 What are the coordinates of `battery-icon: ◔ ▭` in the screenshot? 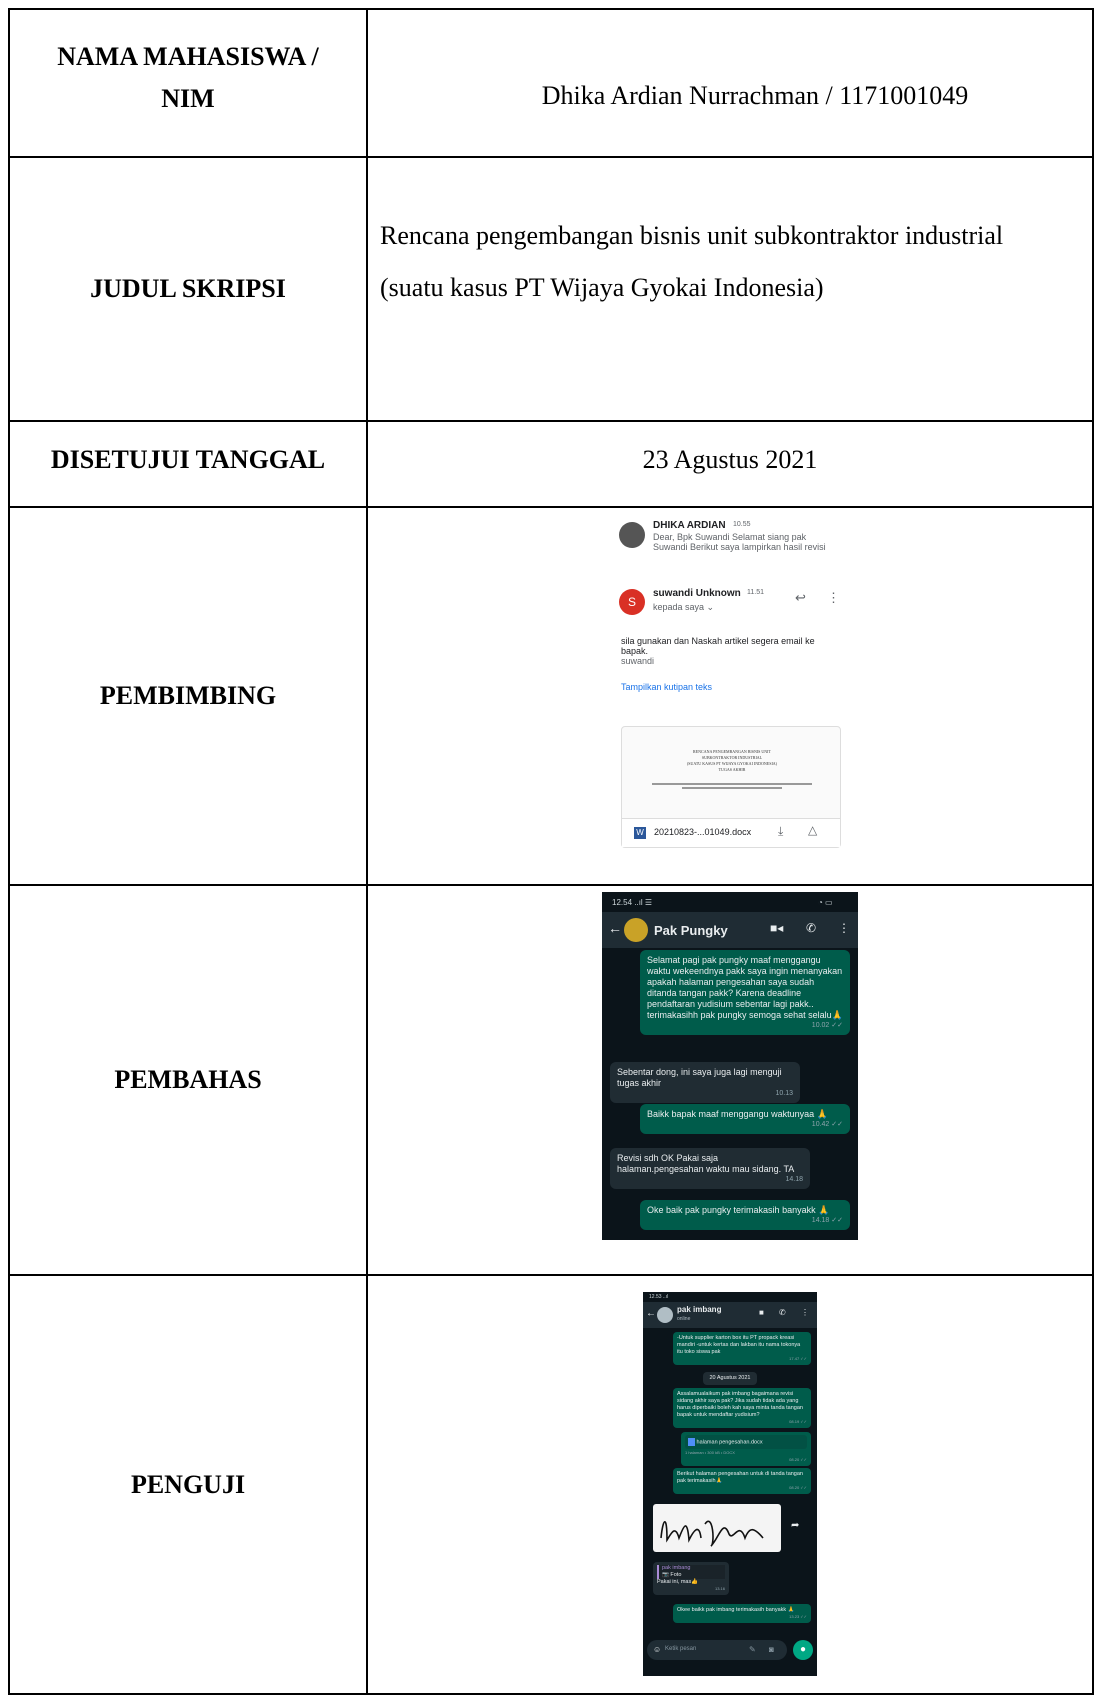 It's located at (825, 902).